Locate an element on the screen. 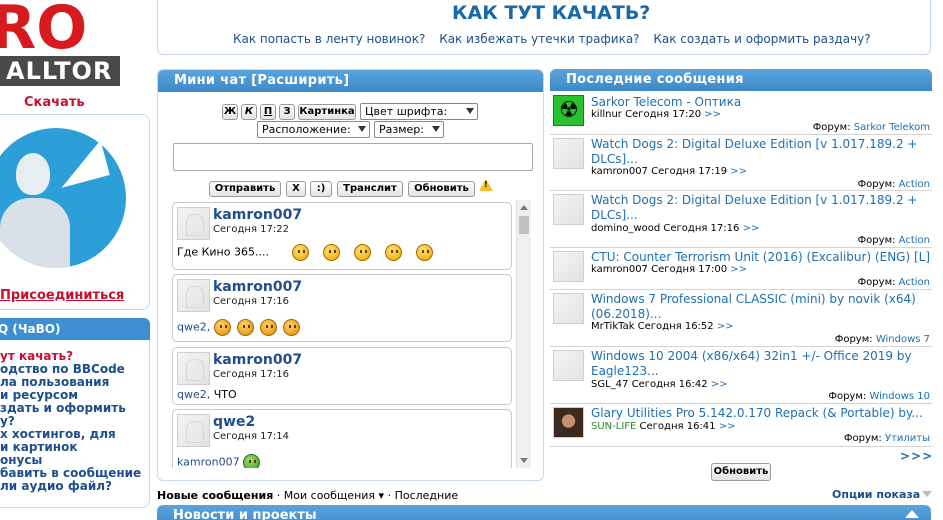 The height and width of the screenshot is (520, 943). forum-link: Sarkor Telekom is located at coordinates (892, 127).